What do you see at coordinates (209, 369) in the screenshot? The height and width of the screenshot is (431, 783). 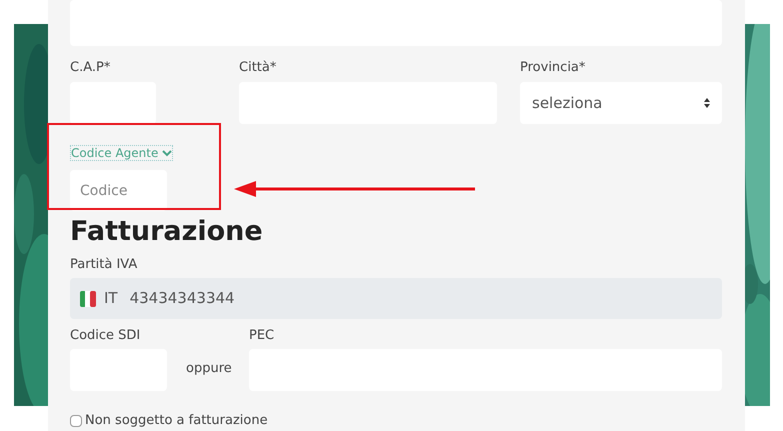 I see `separator-text: oppure` at bounding box center [209, 369].